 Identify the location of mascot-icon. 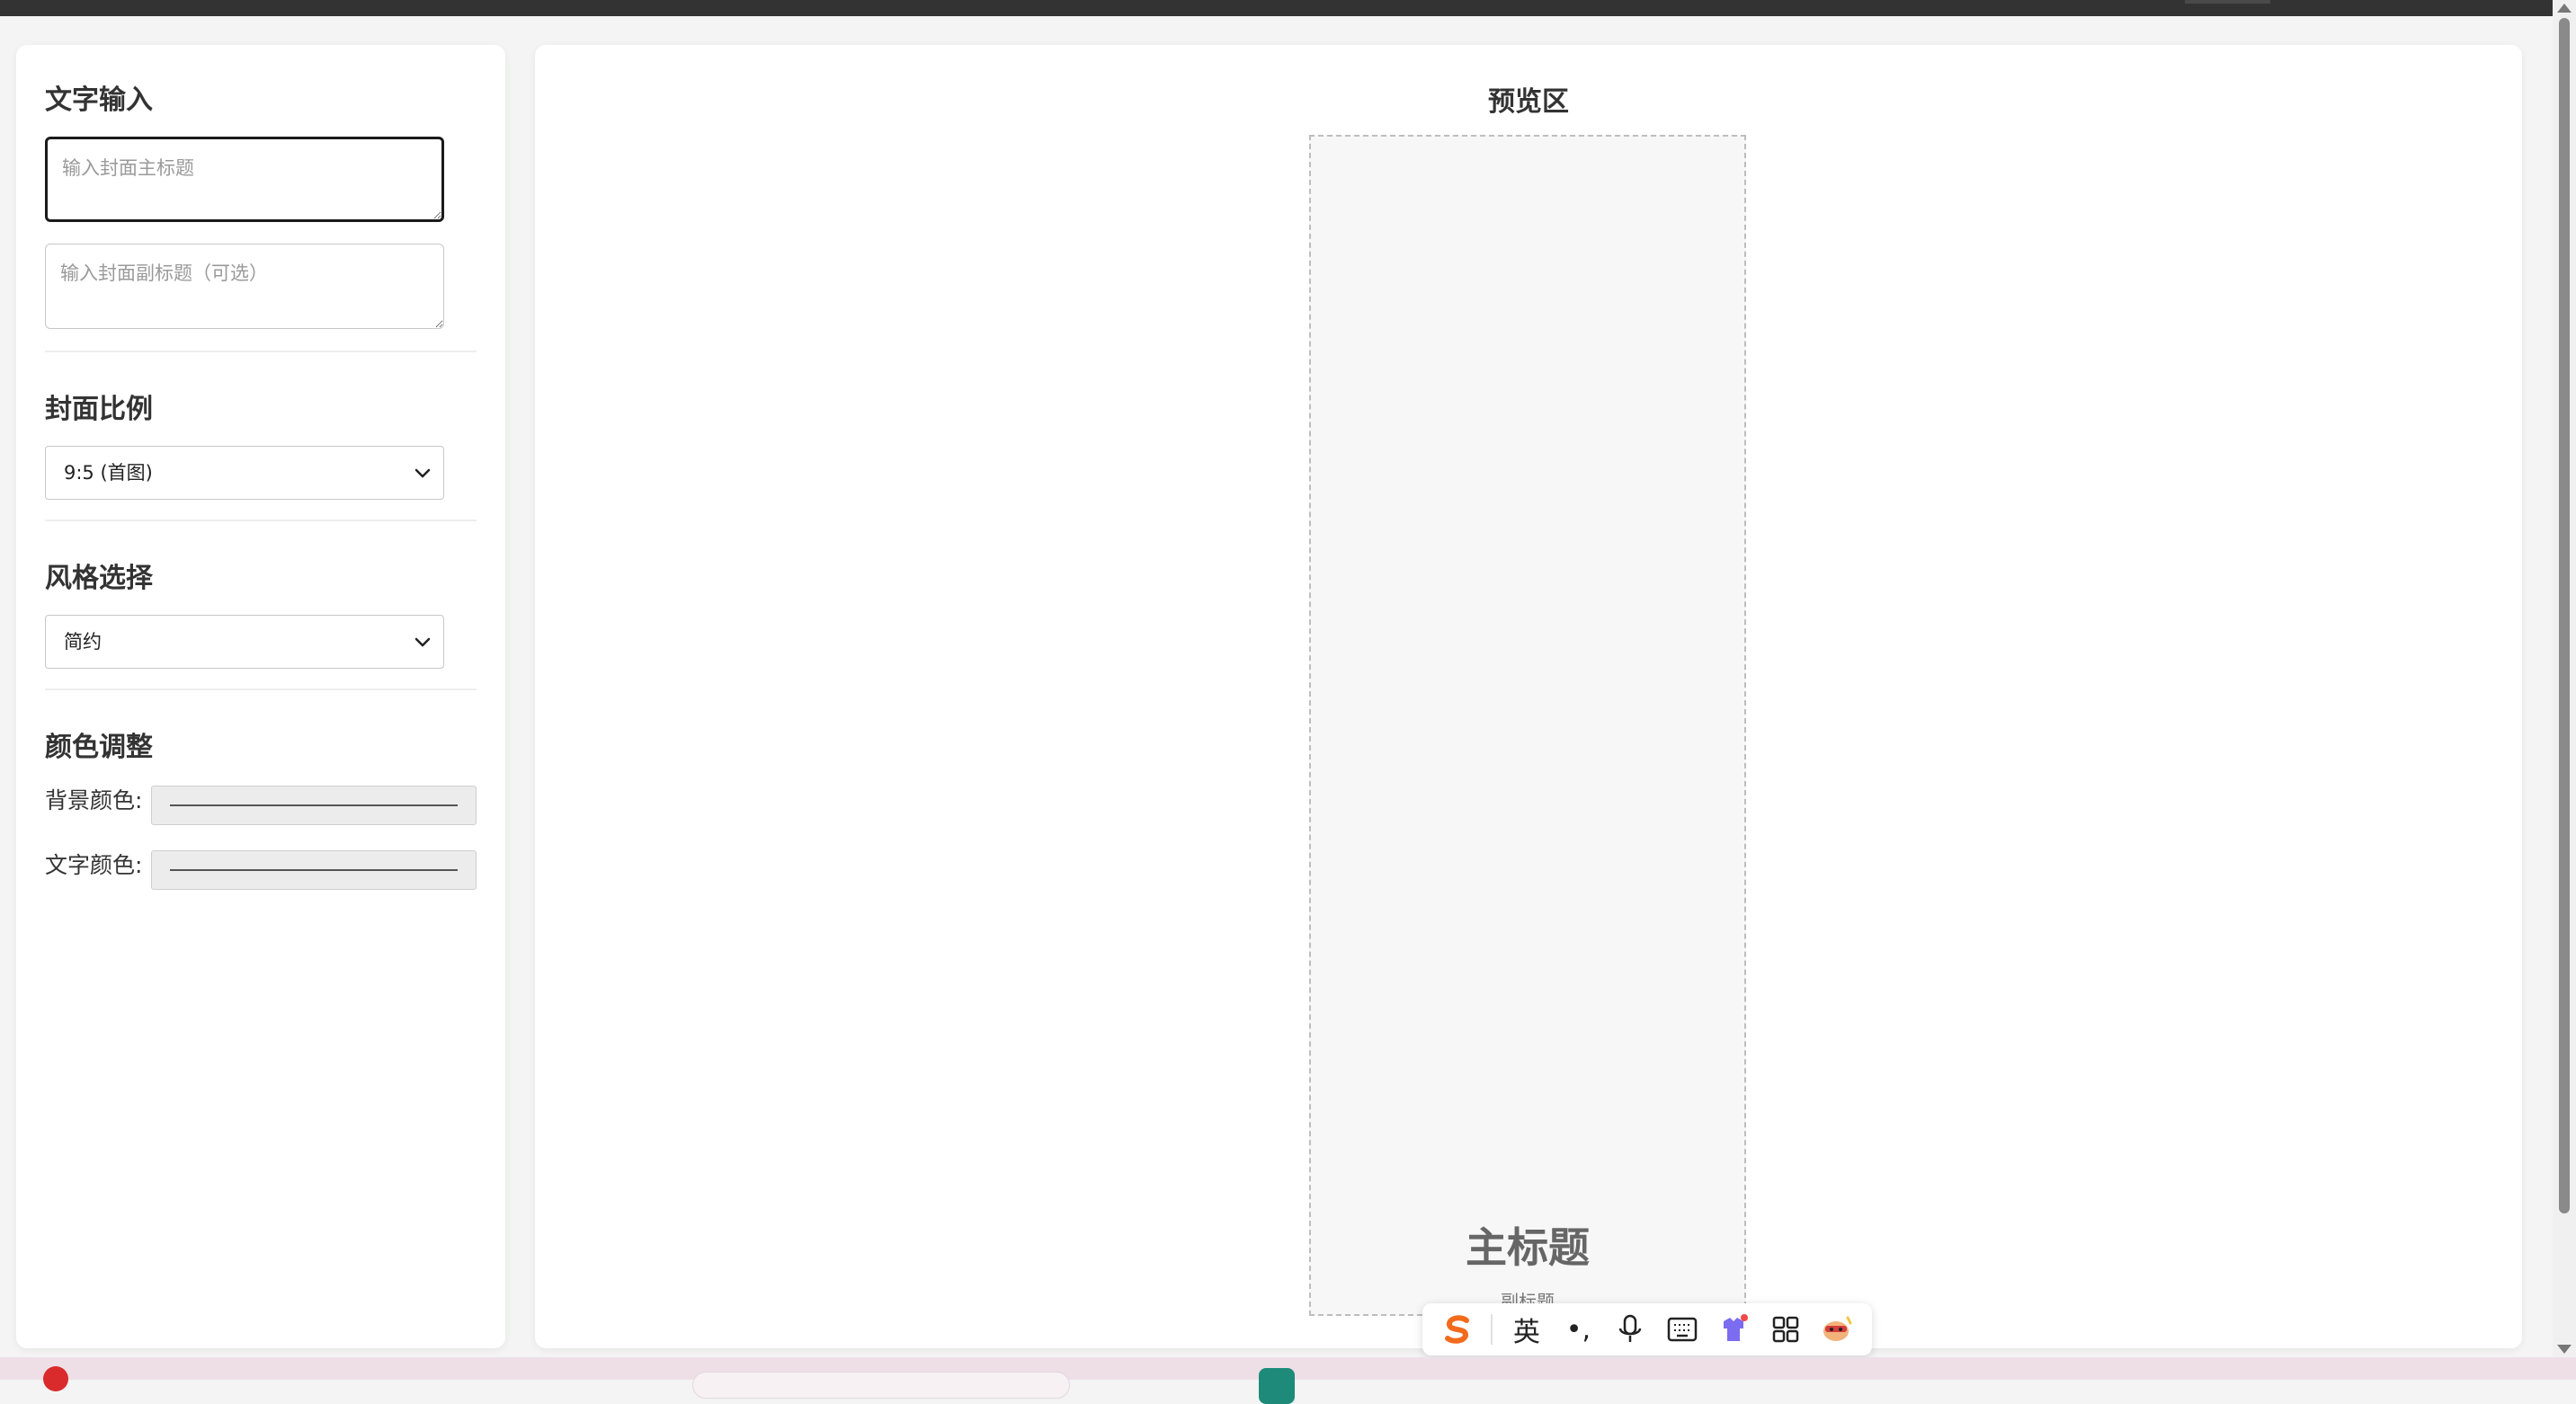
(1837, 1329).